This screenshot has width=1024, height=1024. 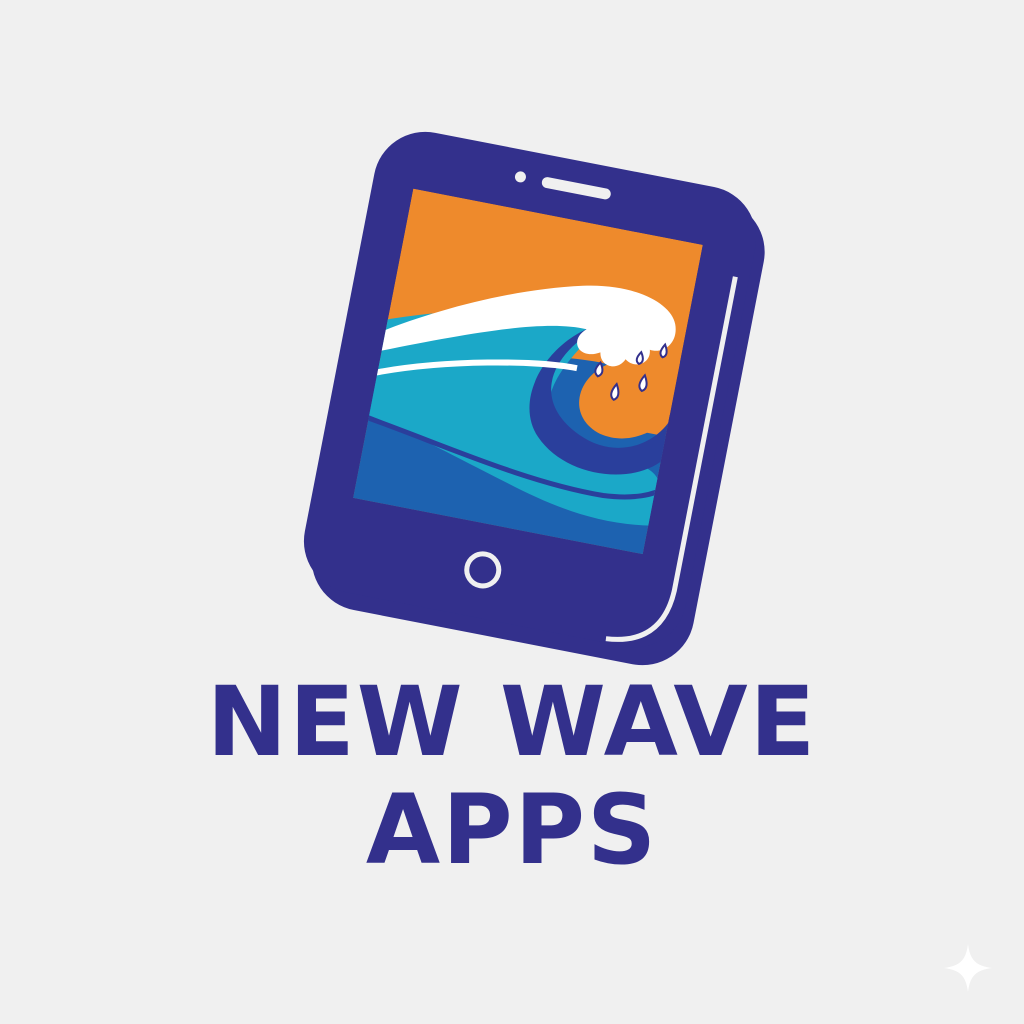 I want to click on brand-name-line-1: NEW WAVE, so click(x=512, y=722).